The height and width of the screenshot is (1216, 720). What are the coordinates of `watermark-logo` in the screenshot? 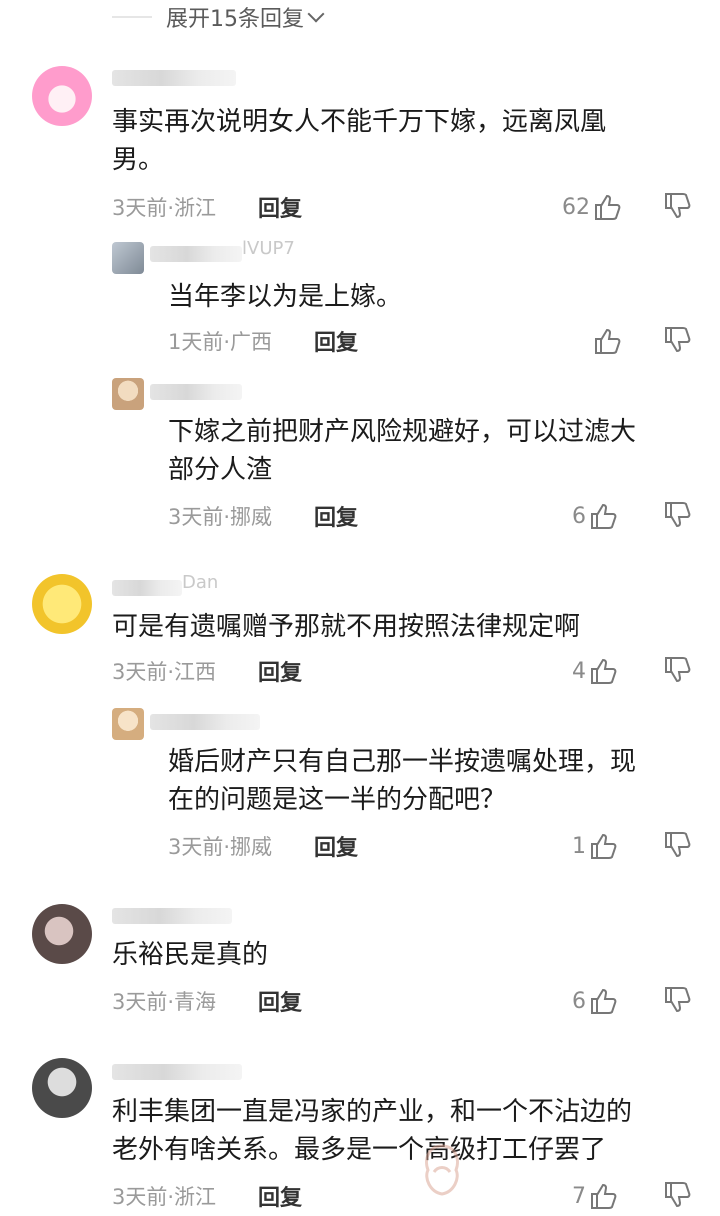 It's located at (442, 1170).